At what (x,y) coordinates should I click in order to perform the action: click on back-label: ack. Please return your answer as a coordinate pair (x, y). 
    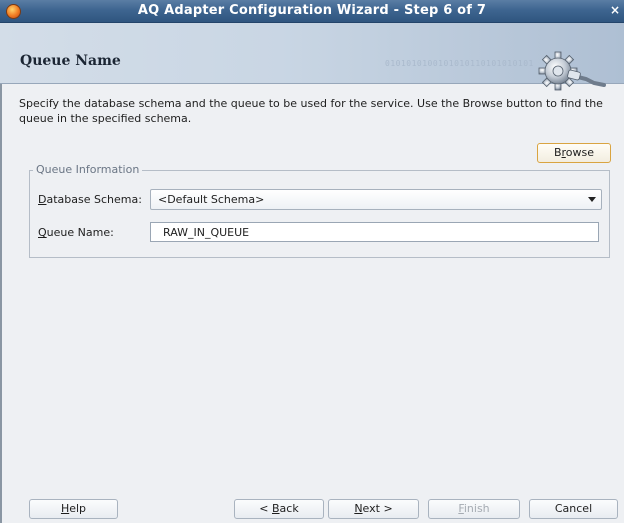
    Looking at the image, I should click on (289, 508).